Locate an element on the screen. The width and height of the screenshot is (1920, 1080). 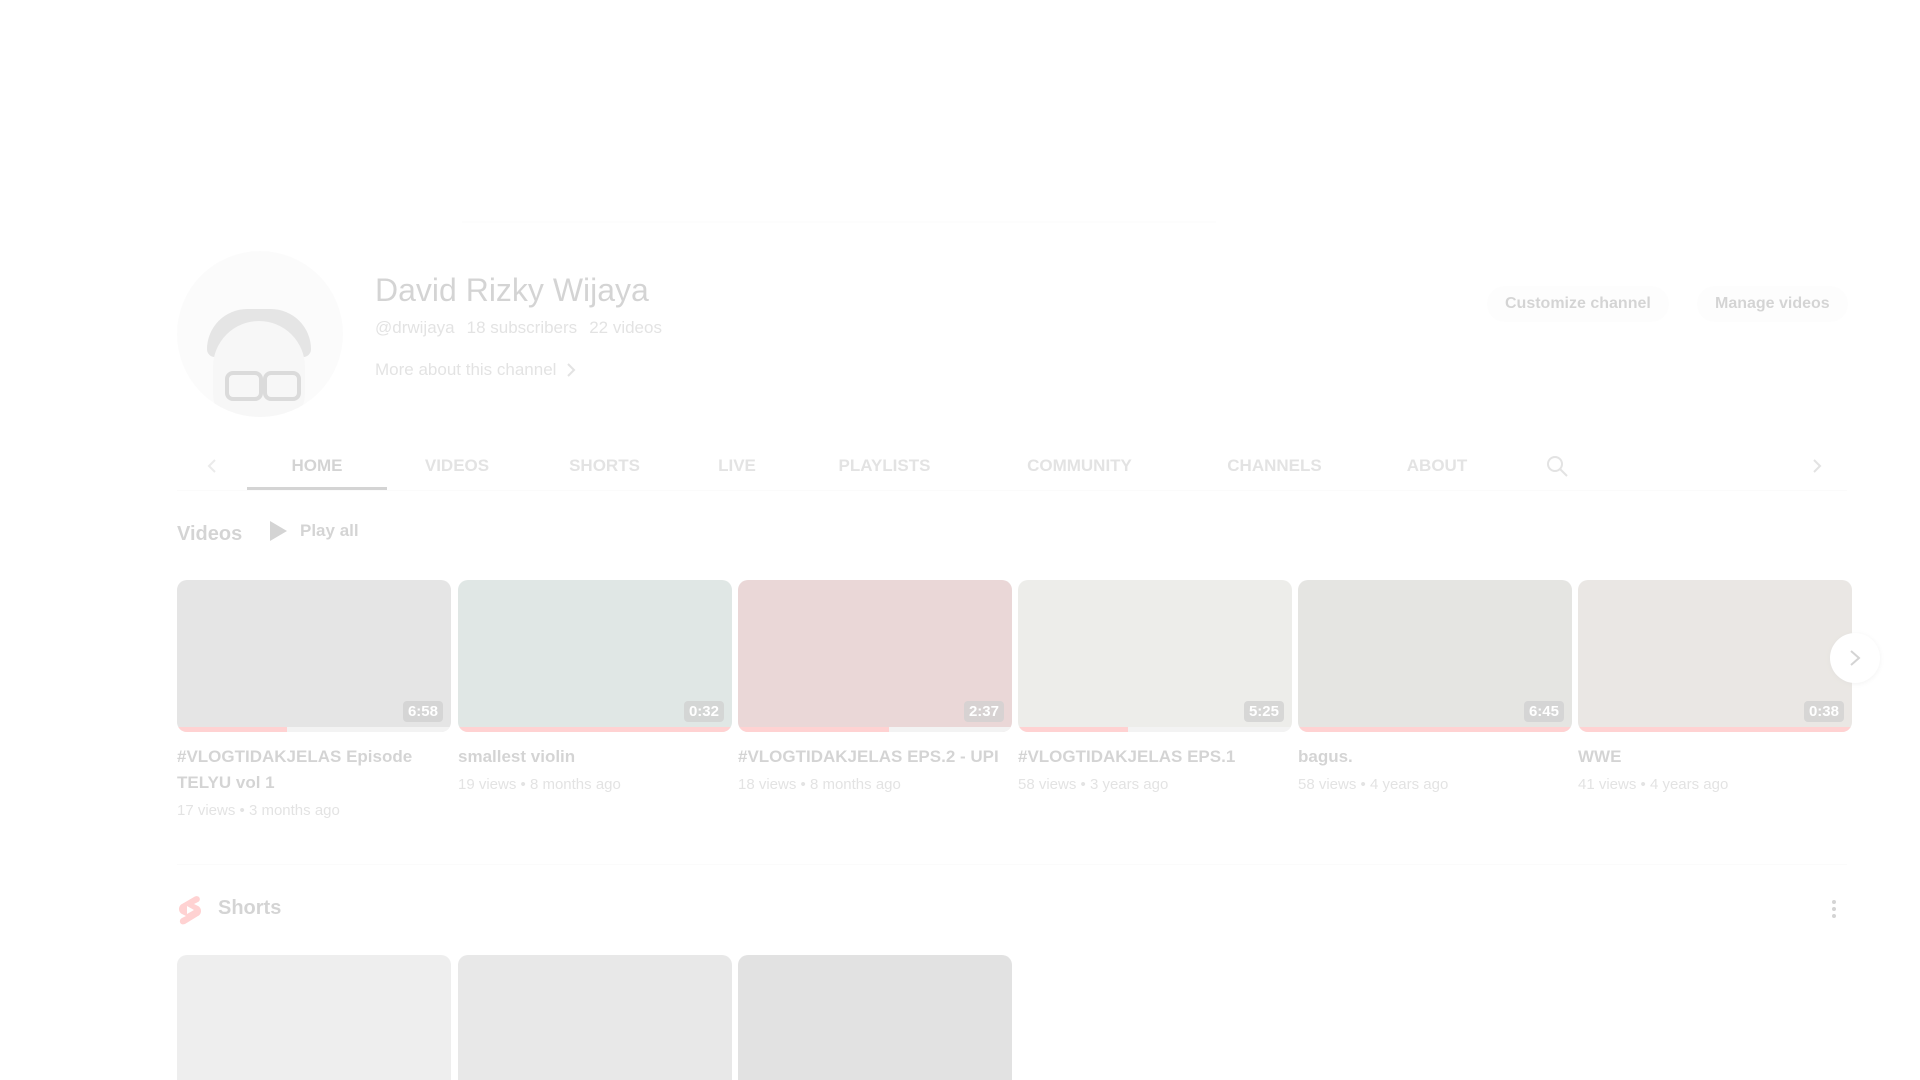
tab-shorts: SHORTS is located at coordinates (604, 466).